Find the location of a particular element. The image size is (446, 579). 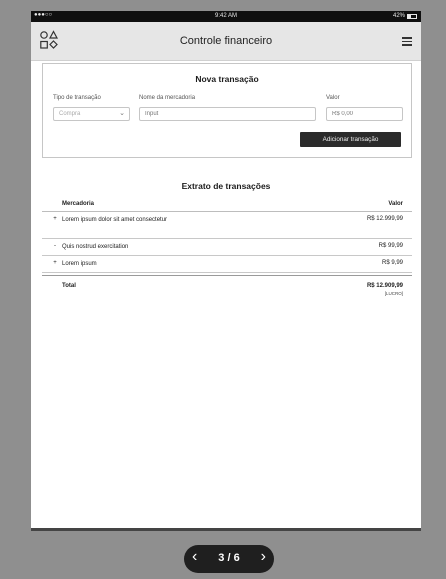

page-navigator: ‹ 3 / 6 › is located at coordinates (229, 559).